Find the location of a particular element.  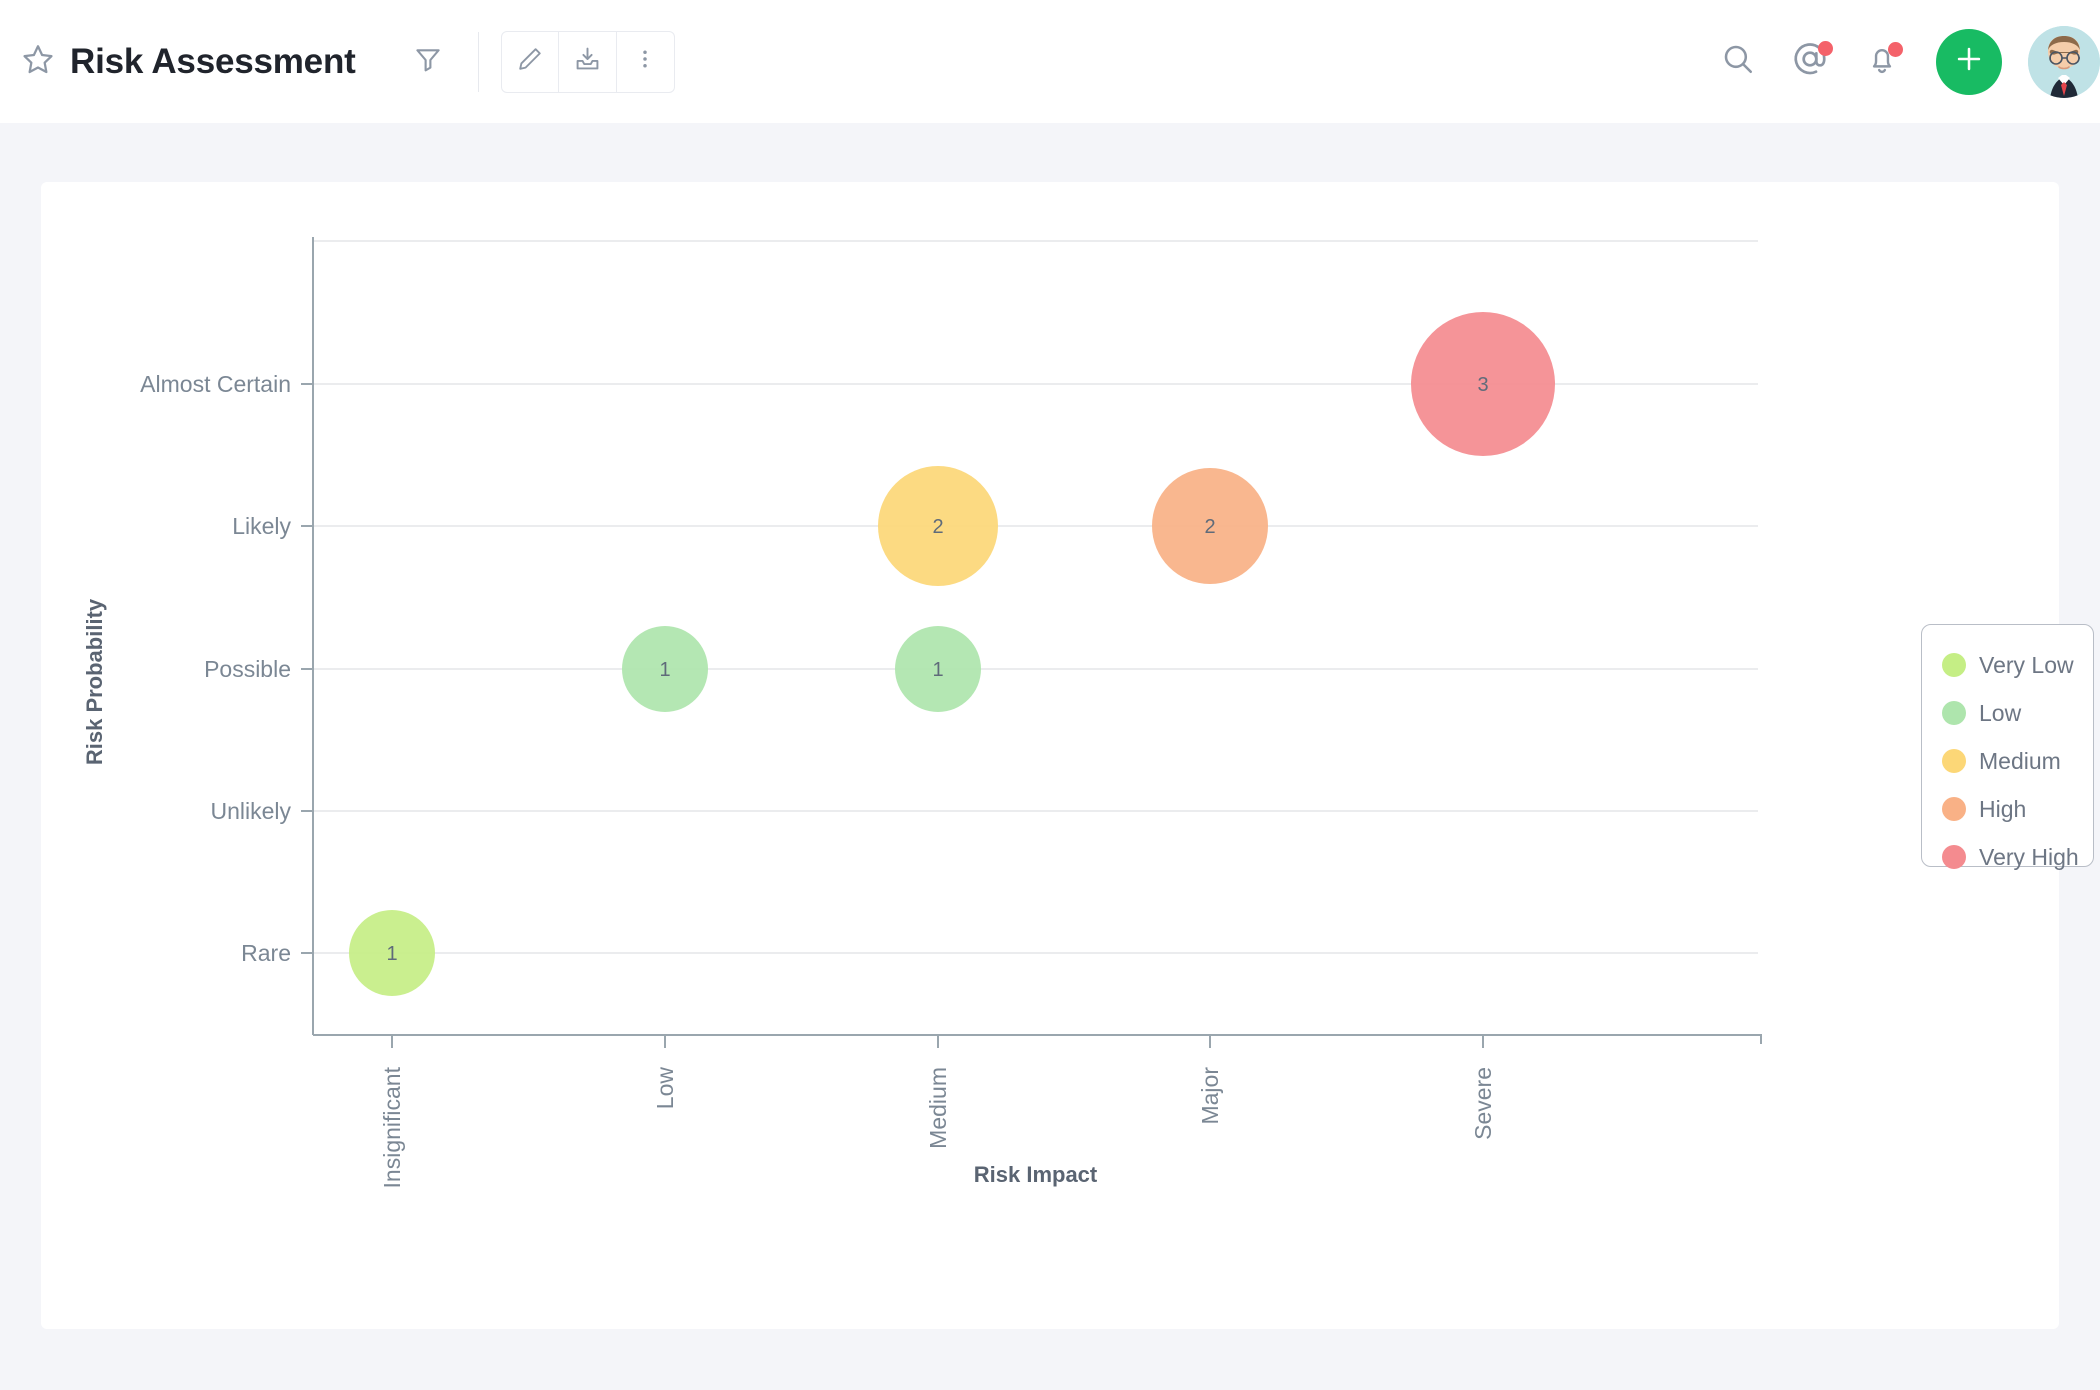

search-button is located at coordinates (1738, 62).